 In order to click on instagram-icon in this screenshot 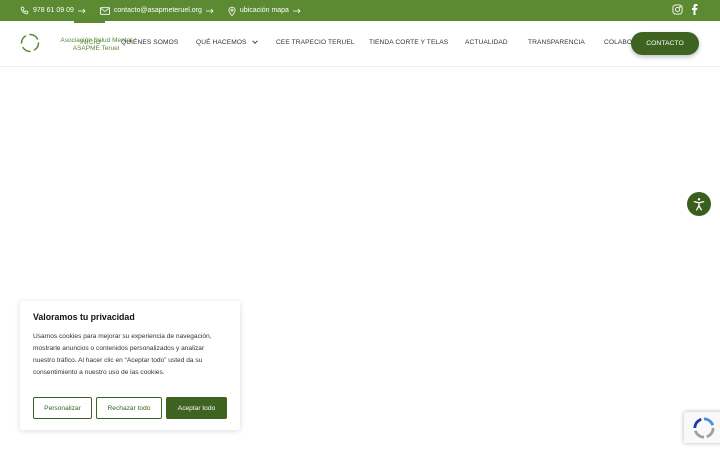, I will do `click(677, 9)`.